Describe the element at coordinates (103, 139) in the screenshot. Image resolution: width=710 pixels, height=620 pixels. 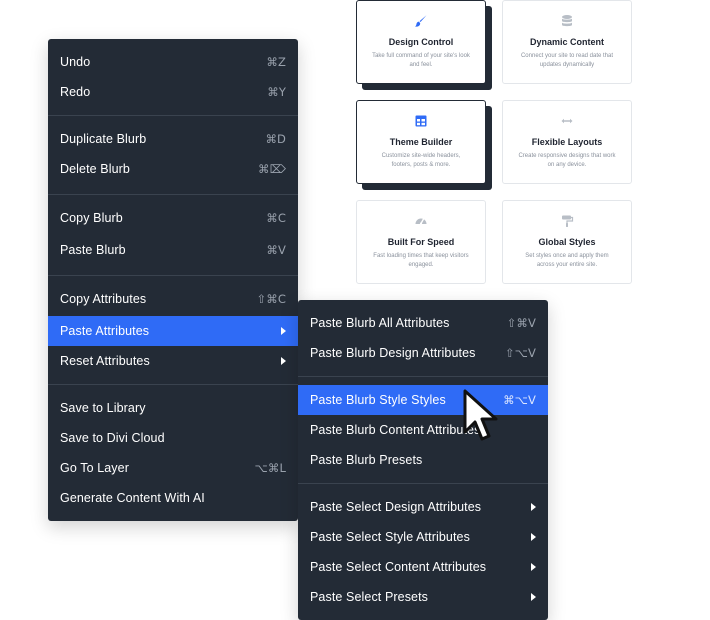
I see `menu-item-label: Duplicate Blurb` at that location.